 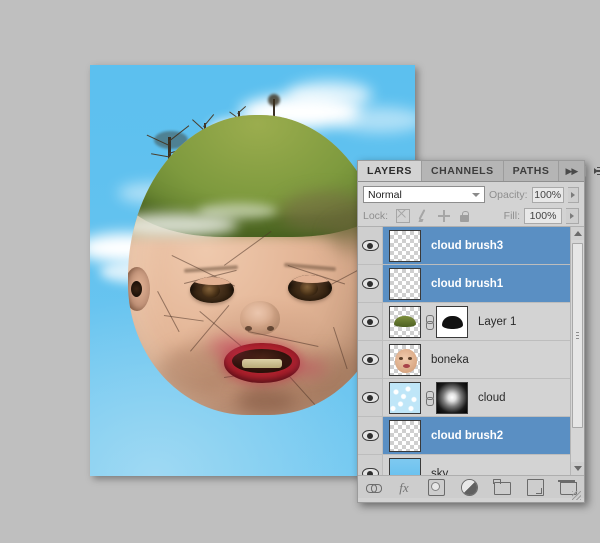 I want to click on blend-mode-row: Normal Opacity: 100%, so click(x=471, y=193).